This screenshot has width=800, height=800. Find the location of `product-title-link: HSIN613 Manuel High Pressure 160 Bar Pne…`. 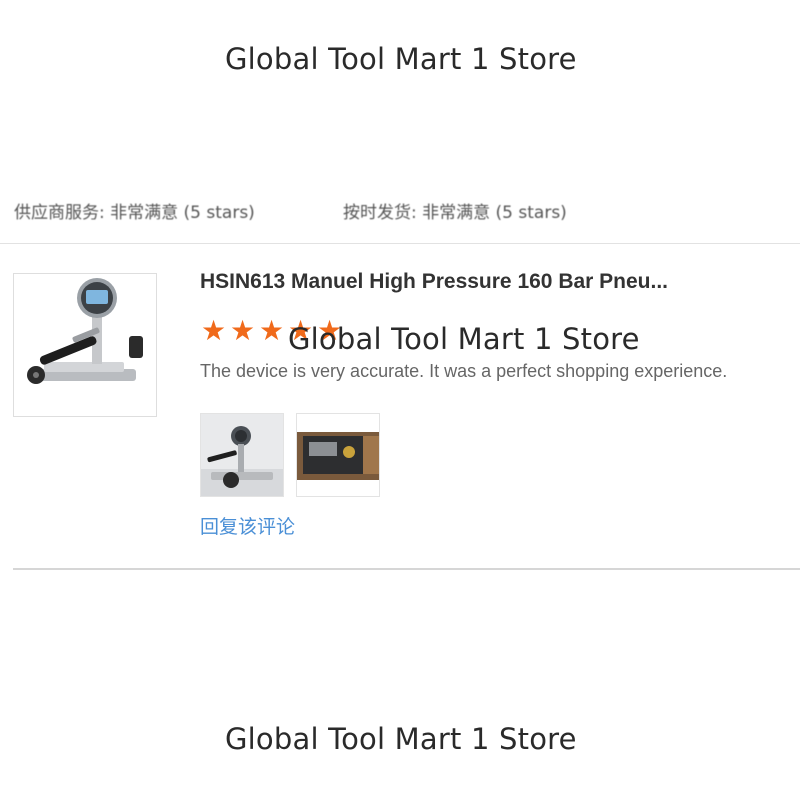

product-title-link: HSIN613 Manuel High Pressure 160 Bar Pne… is located at coordinates (434, 282).